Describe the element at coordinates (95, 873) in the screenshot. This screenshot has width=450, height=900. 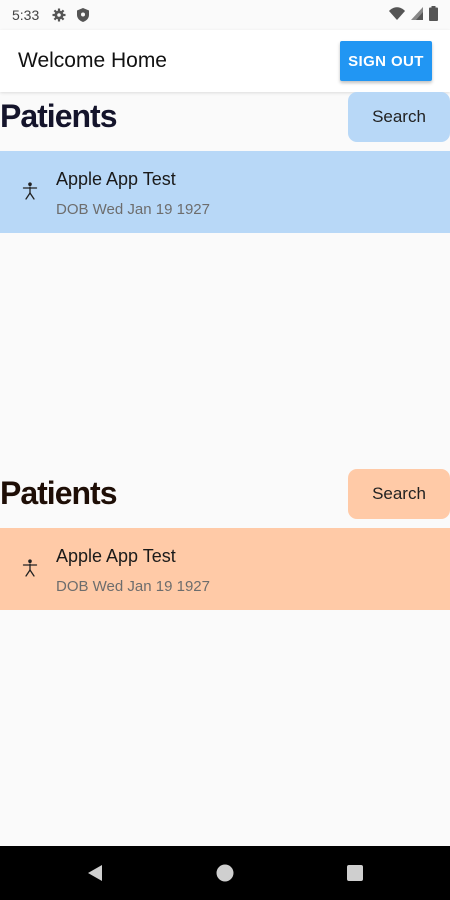
I see `back-icon` at that location.